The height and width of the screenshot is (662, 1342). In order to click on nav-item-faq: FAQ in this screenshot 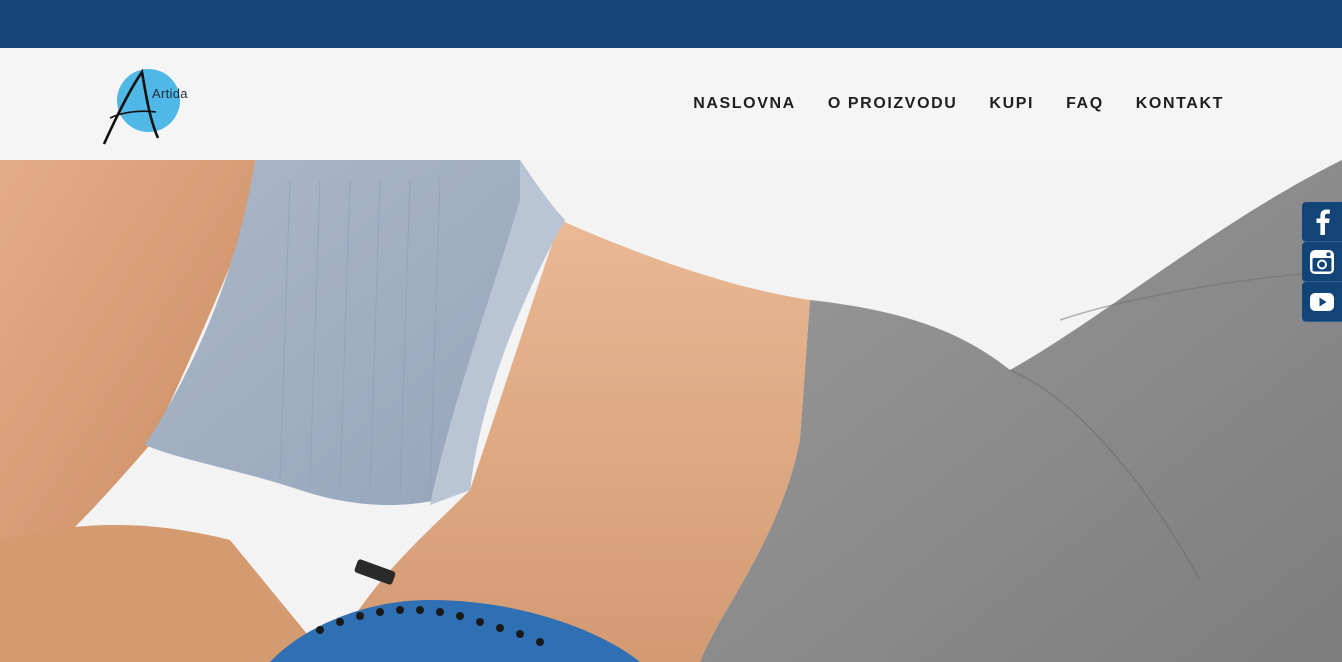, I will do `click(1085, 104)`.